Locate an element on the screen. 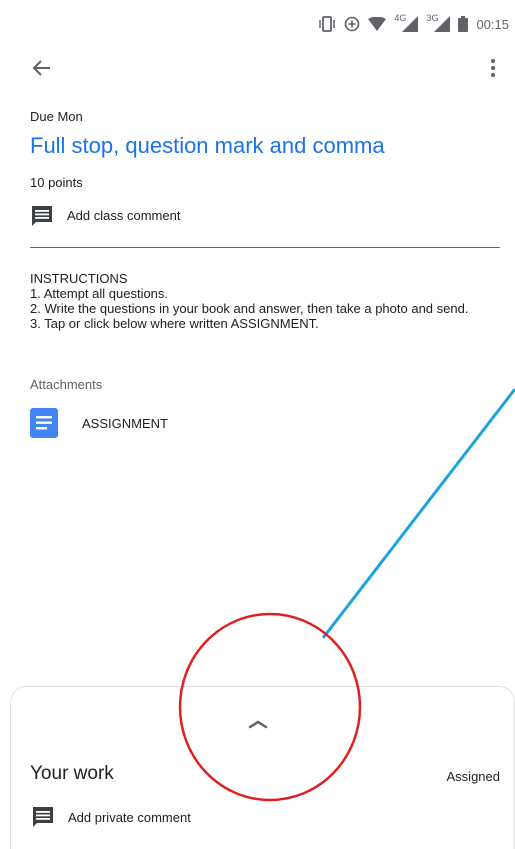 This screenshot has height=849, width=515. points-value: 10 points is located at coordinates (56, 182).